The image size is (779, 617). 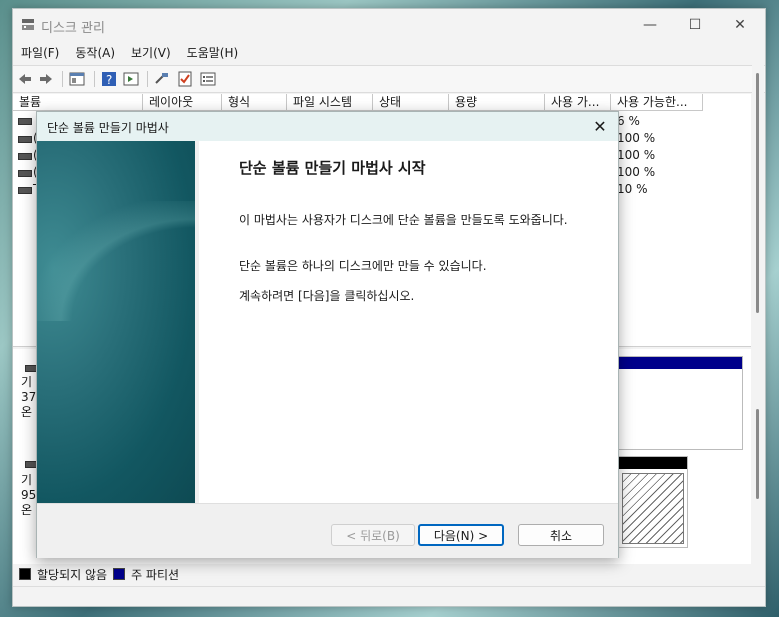 I want to click on disk-1-size: 95, so click(x=29, y=495).